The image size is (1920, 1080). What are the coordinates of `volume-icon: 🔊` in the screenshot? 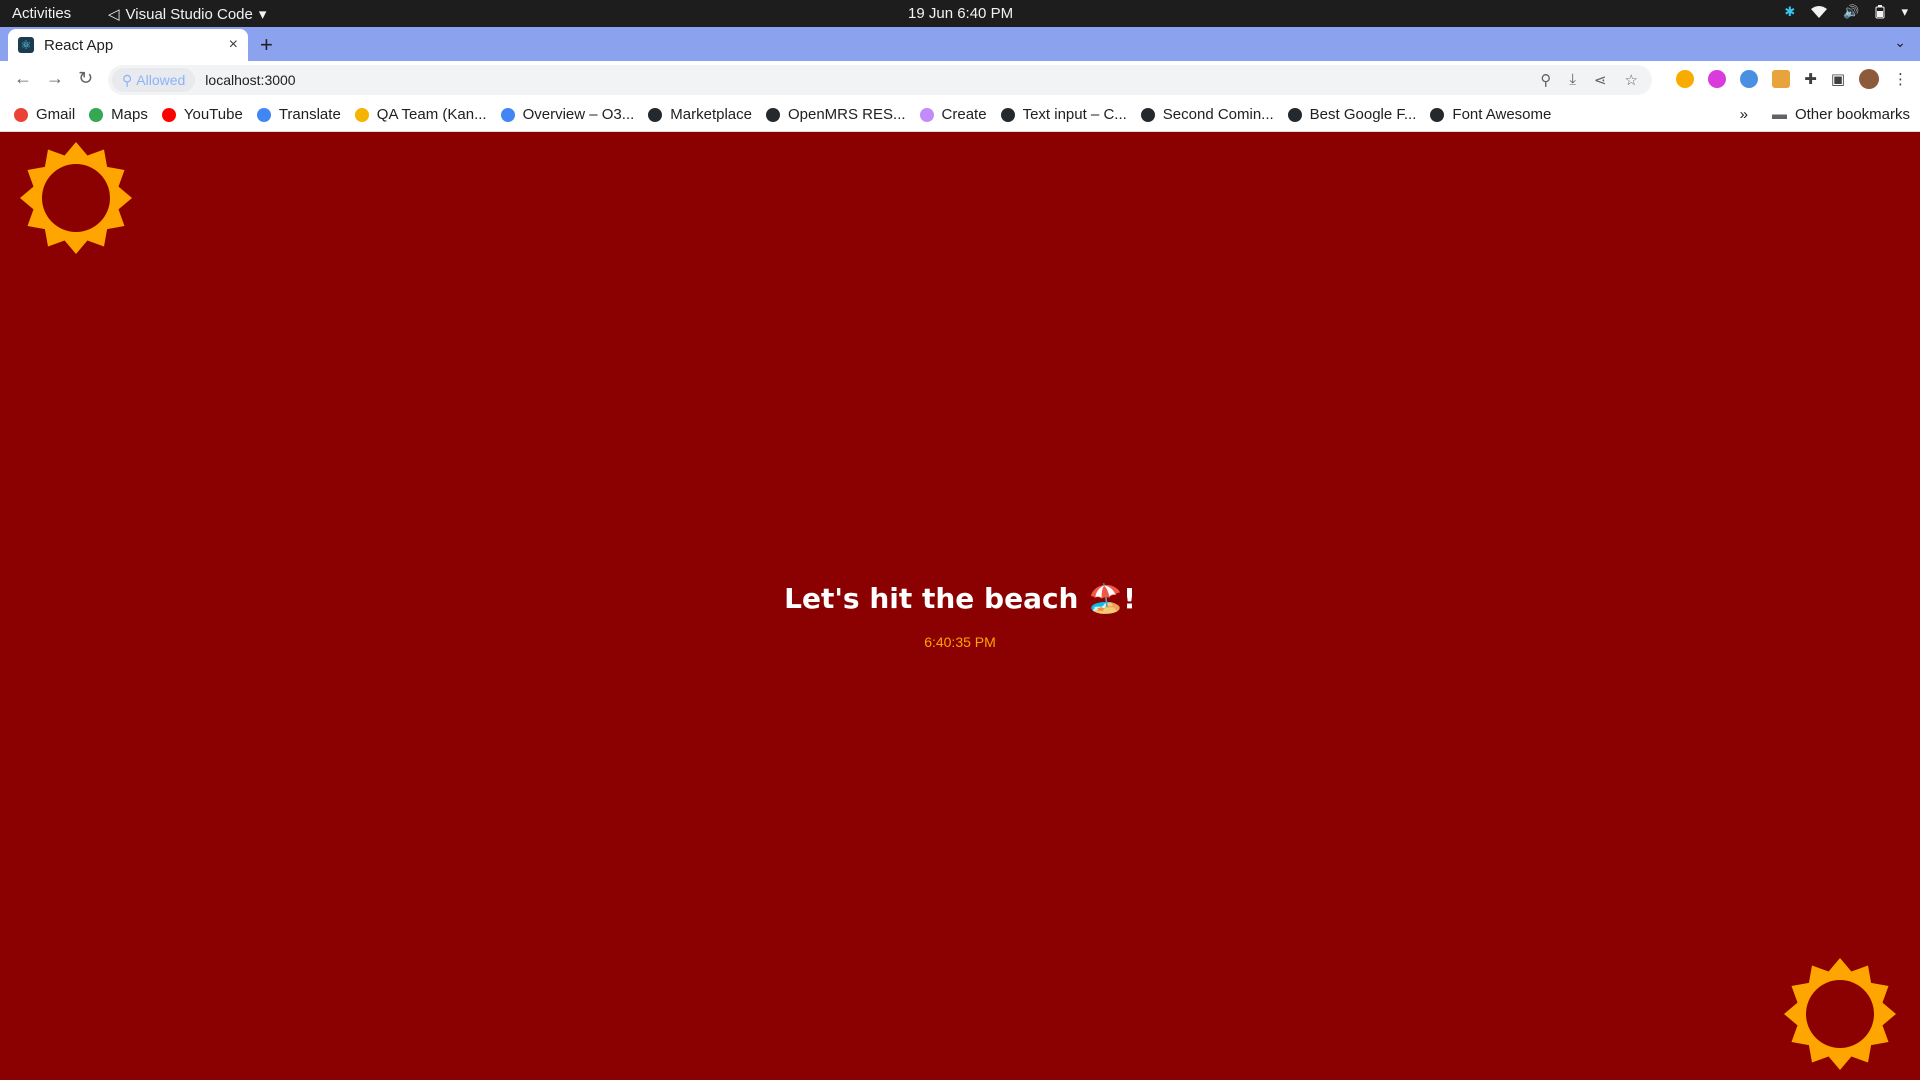 It's located at (1851, 12).